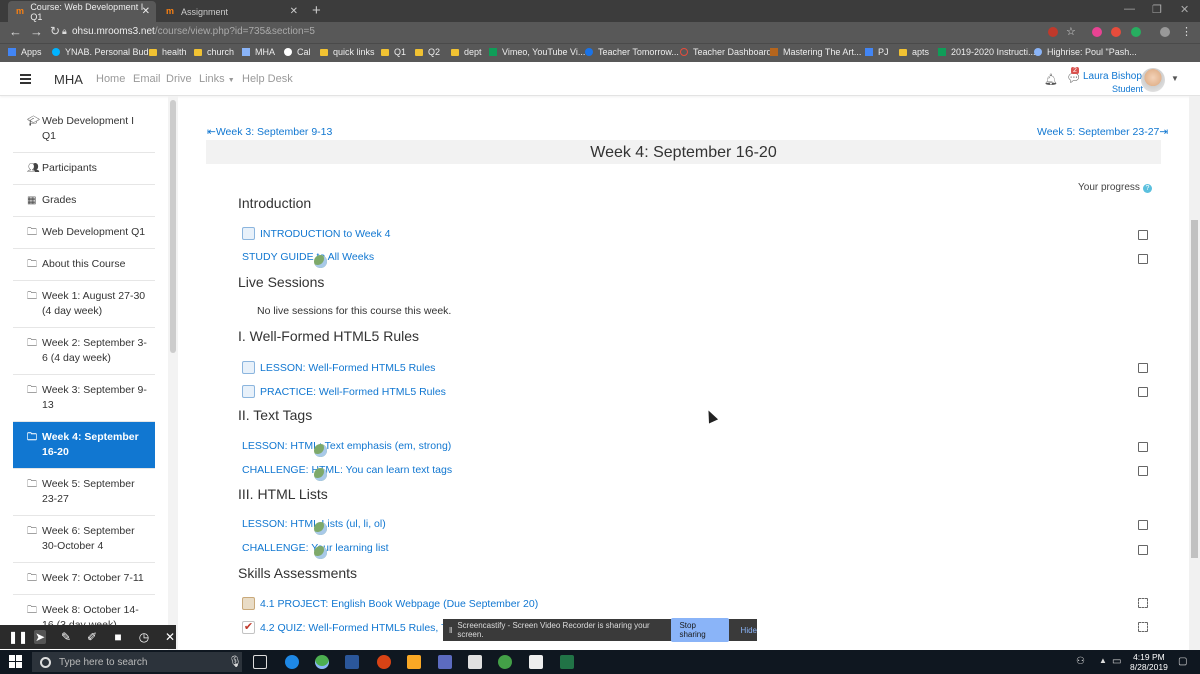 The height and width of the screenshot is (674, 1200). I want to click on bookmark-apts: apts, so click(914, 52).